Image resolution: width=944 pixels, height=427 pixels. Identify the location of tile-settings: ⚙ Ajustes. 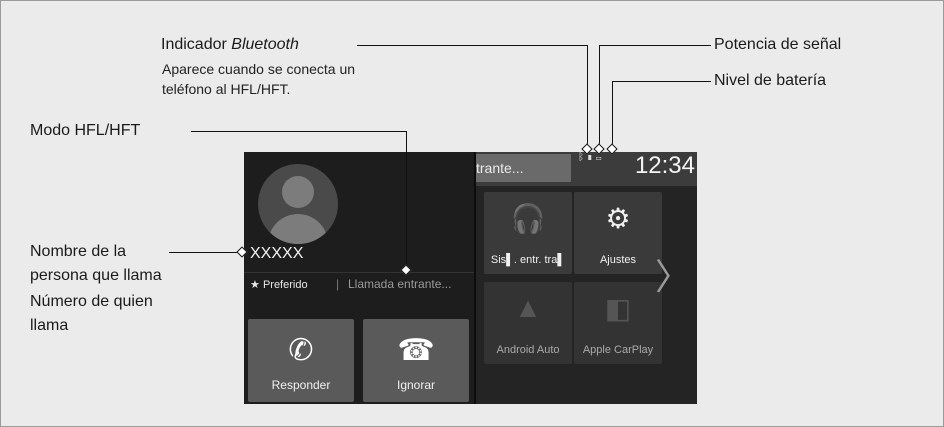
(618, 233).